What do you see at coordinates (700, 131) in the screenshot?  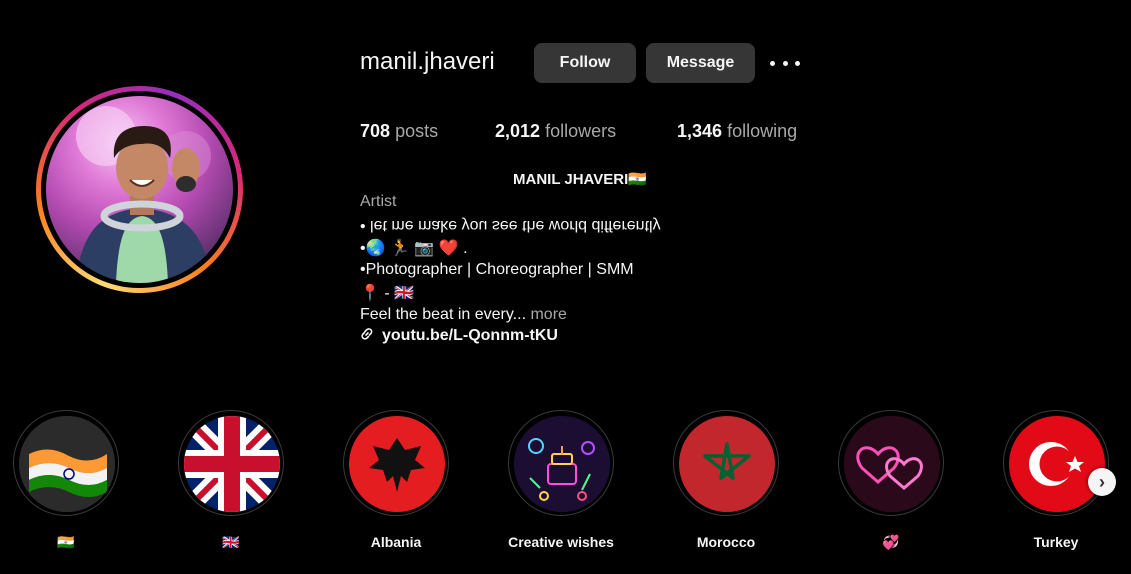 I see `following-number: 1,346` at bounding box center [700, 131].